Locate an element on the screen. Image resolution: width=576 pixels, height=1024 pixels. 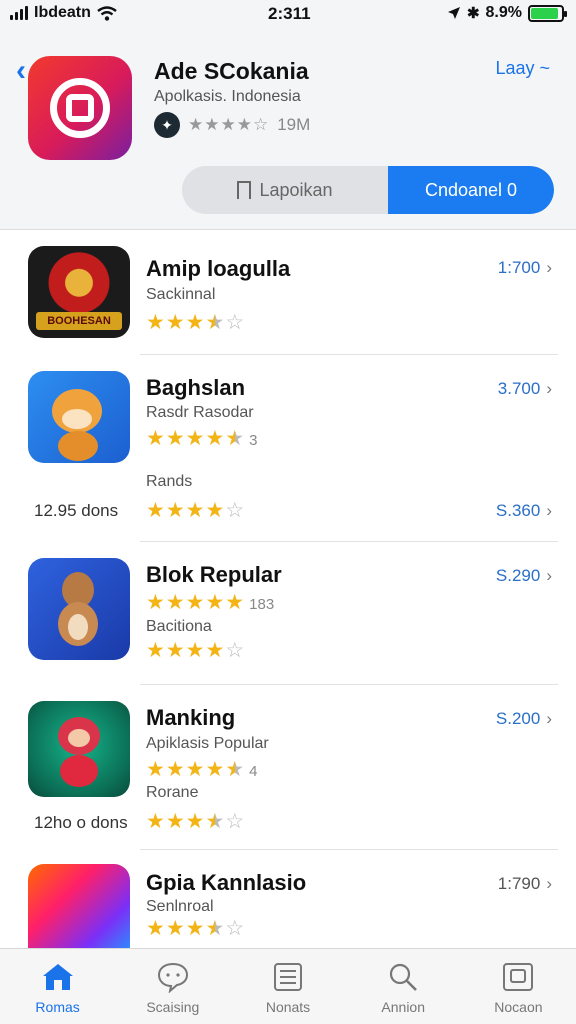
location-icon is located at coordinates (453, 13).